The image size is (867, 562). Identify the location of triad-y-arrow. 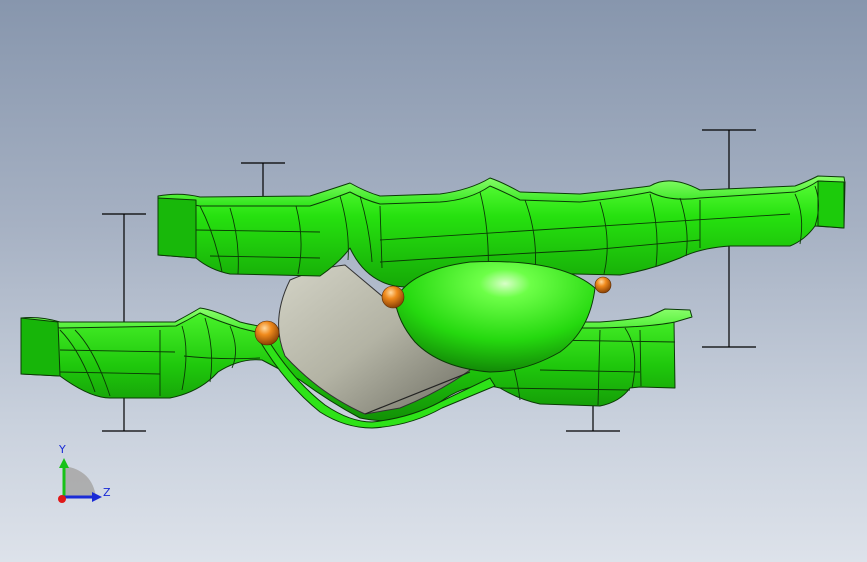
(64, 463).